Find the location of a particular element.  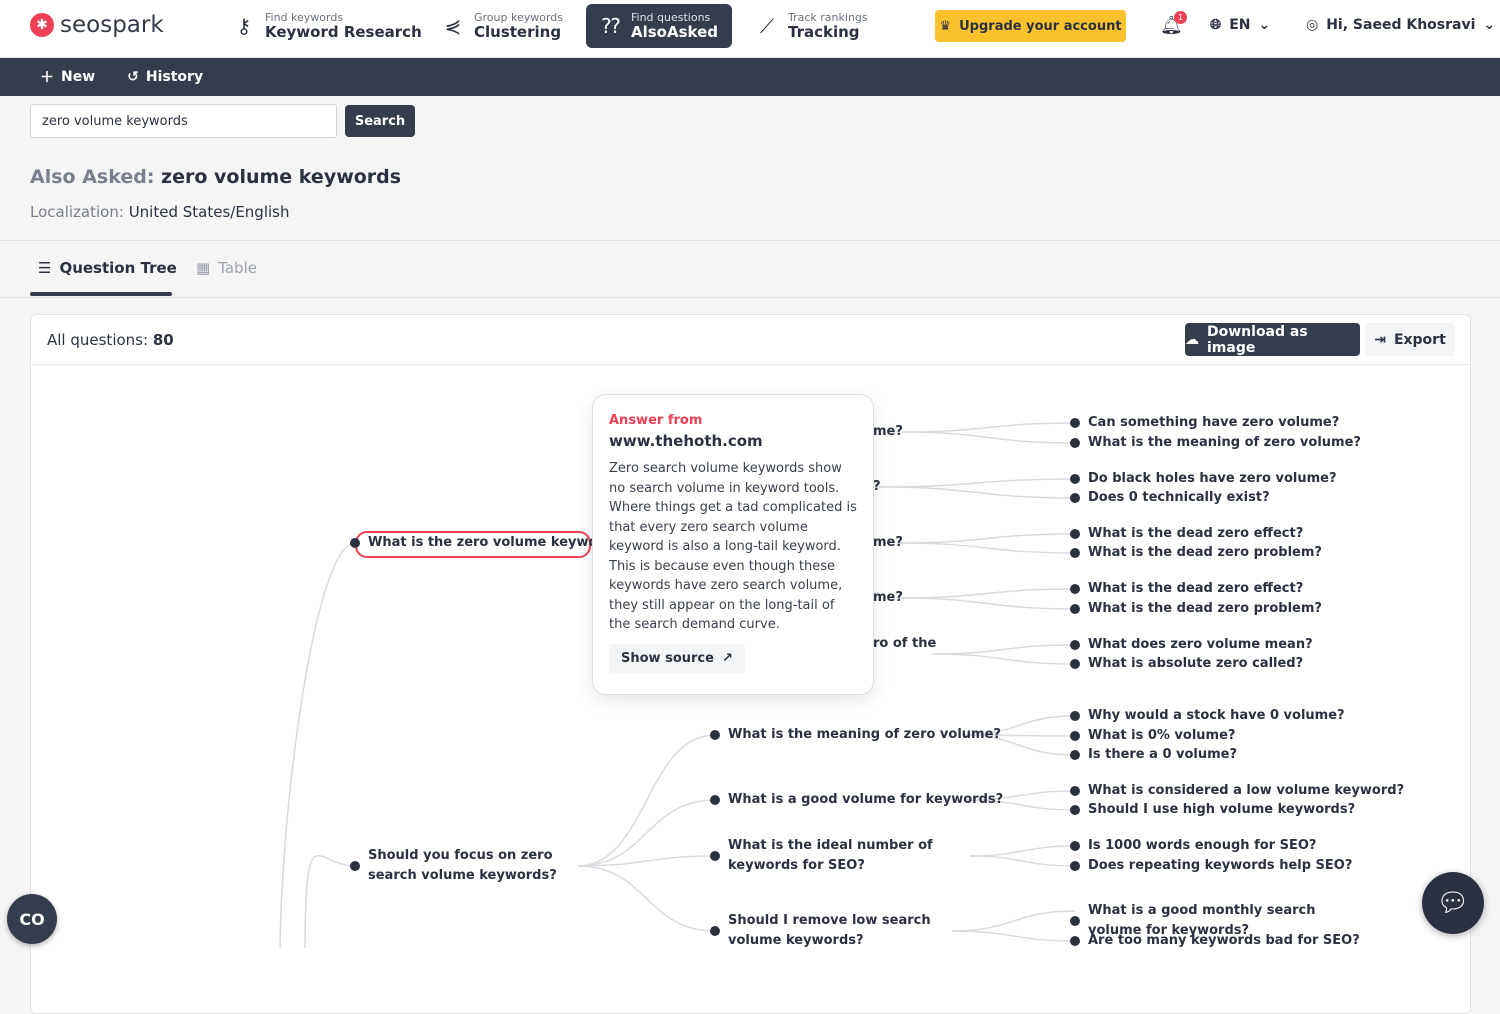

question-node: Are too many keywords bad for SEO? is located at coordinates (1224, 939).